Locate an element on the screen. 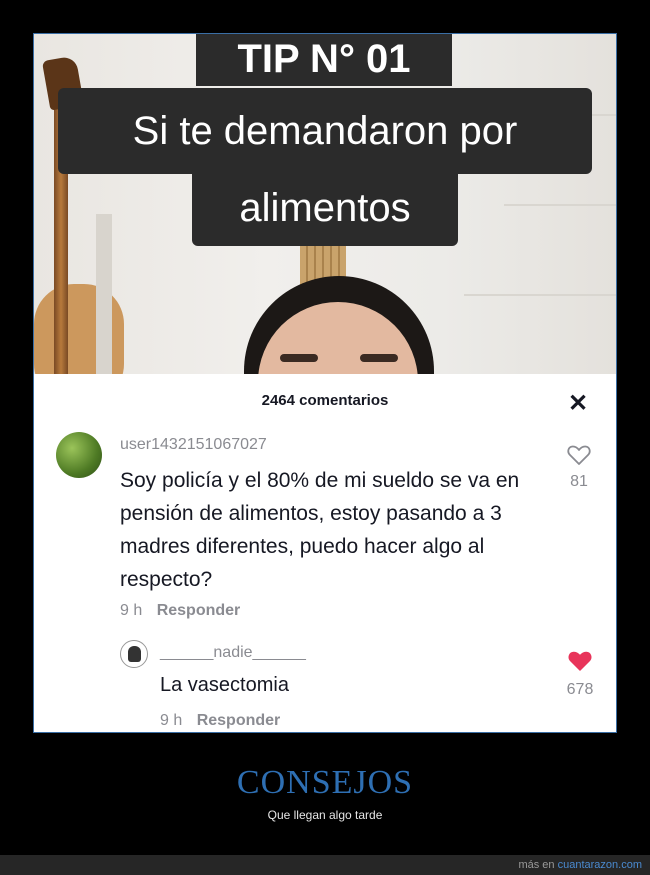  heart-filled-icon is located at coordinates (580, 661).